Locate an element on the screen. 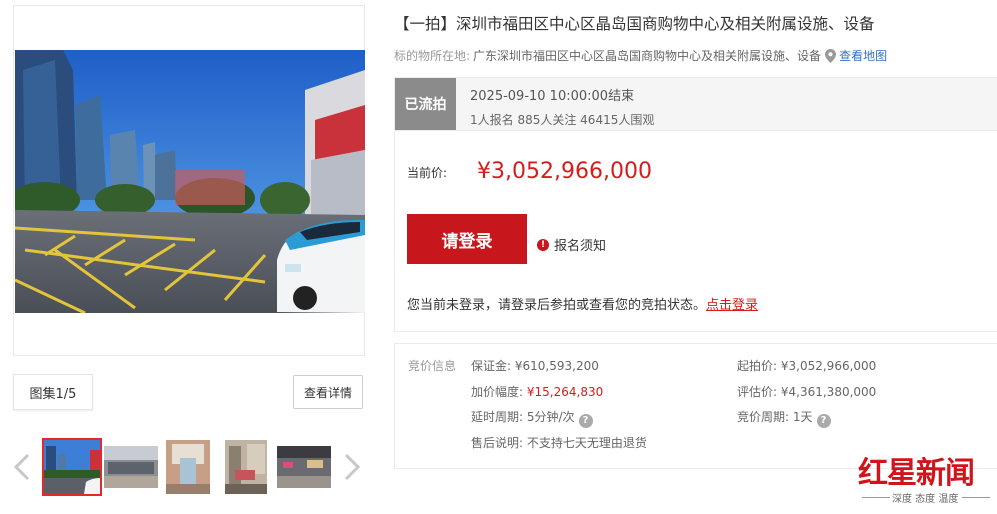 Image resolution: width=997 pixels, height=514 pixels. appraisal-value: ¥4,361,380,000 is located at coordinates (828, 392).